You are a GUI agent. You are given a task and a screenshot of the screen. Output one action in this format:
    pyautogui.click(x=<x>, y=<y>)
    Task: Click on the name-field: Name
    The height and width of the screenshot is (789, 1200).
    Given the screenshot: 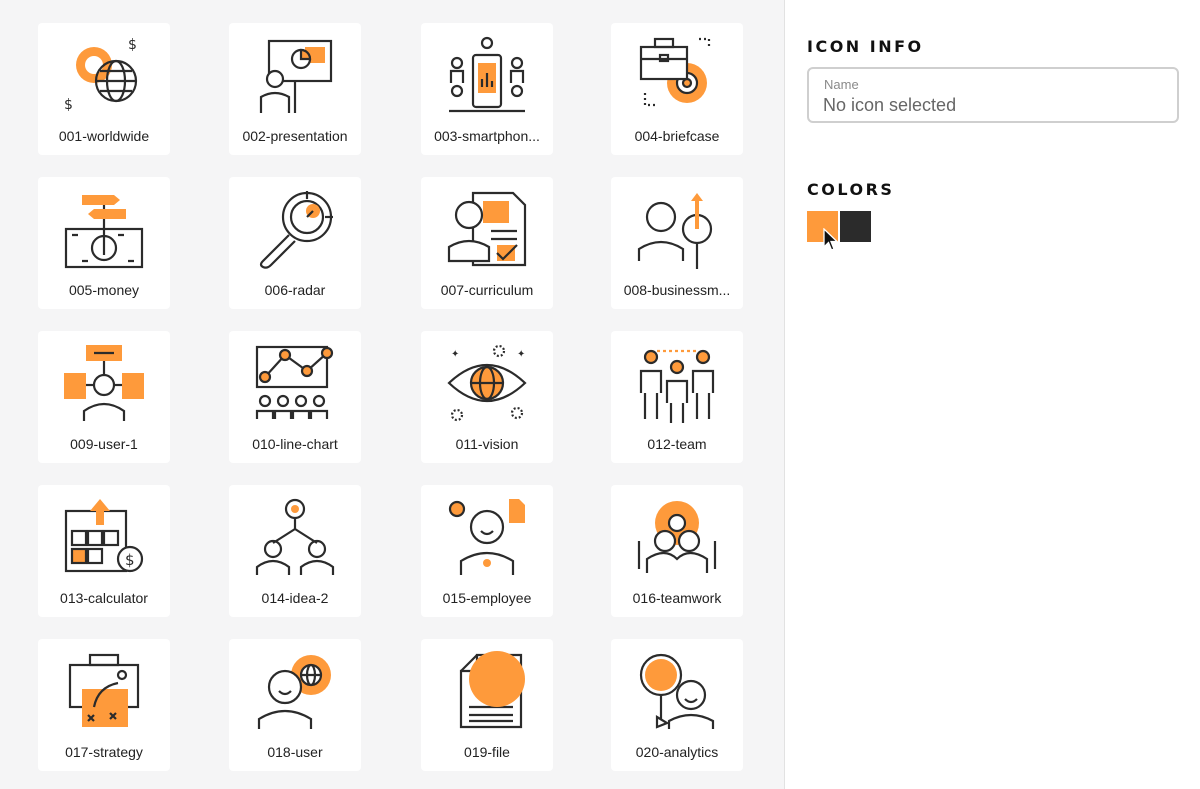 What is the action you would take?
    pyautogui.click(x=993, y=95)
    